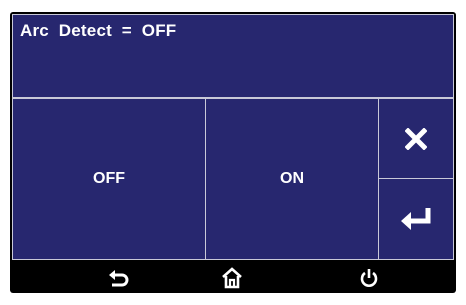 This screenshot has height=305, width=466. I want to click on close-icon, so click(416, 138).